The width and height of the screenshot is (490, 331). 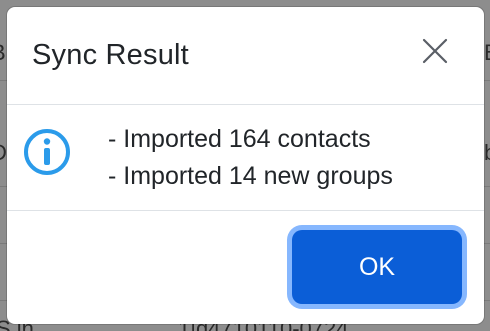 I want to click on ok-button-label: OK, so click(x=377, y=266).